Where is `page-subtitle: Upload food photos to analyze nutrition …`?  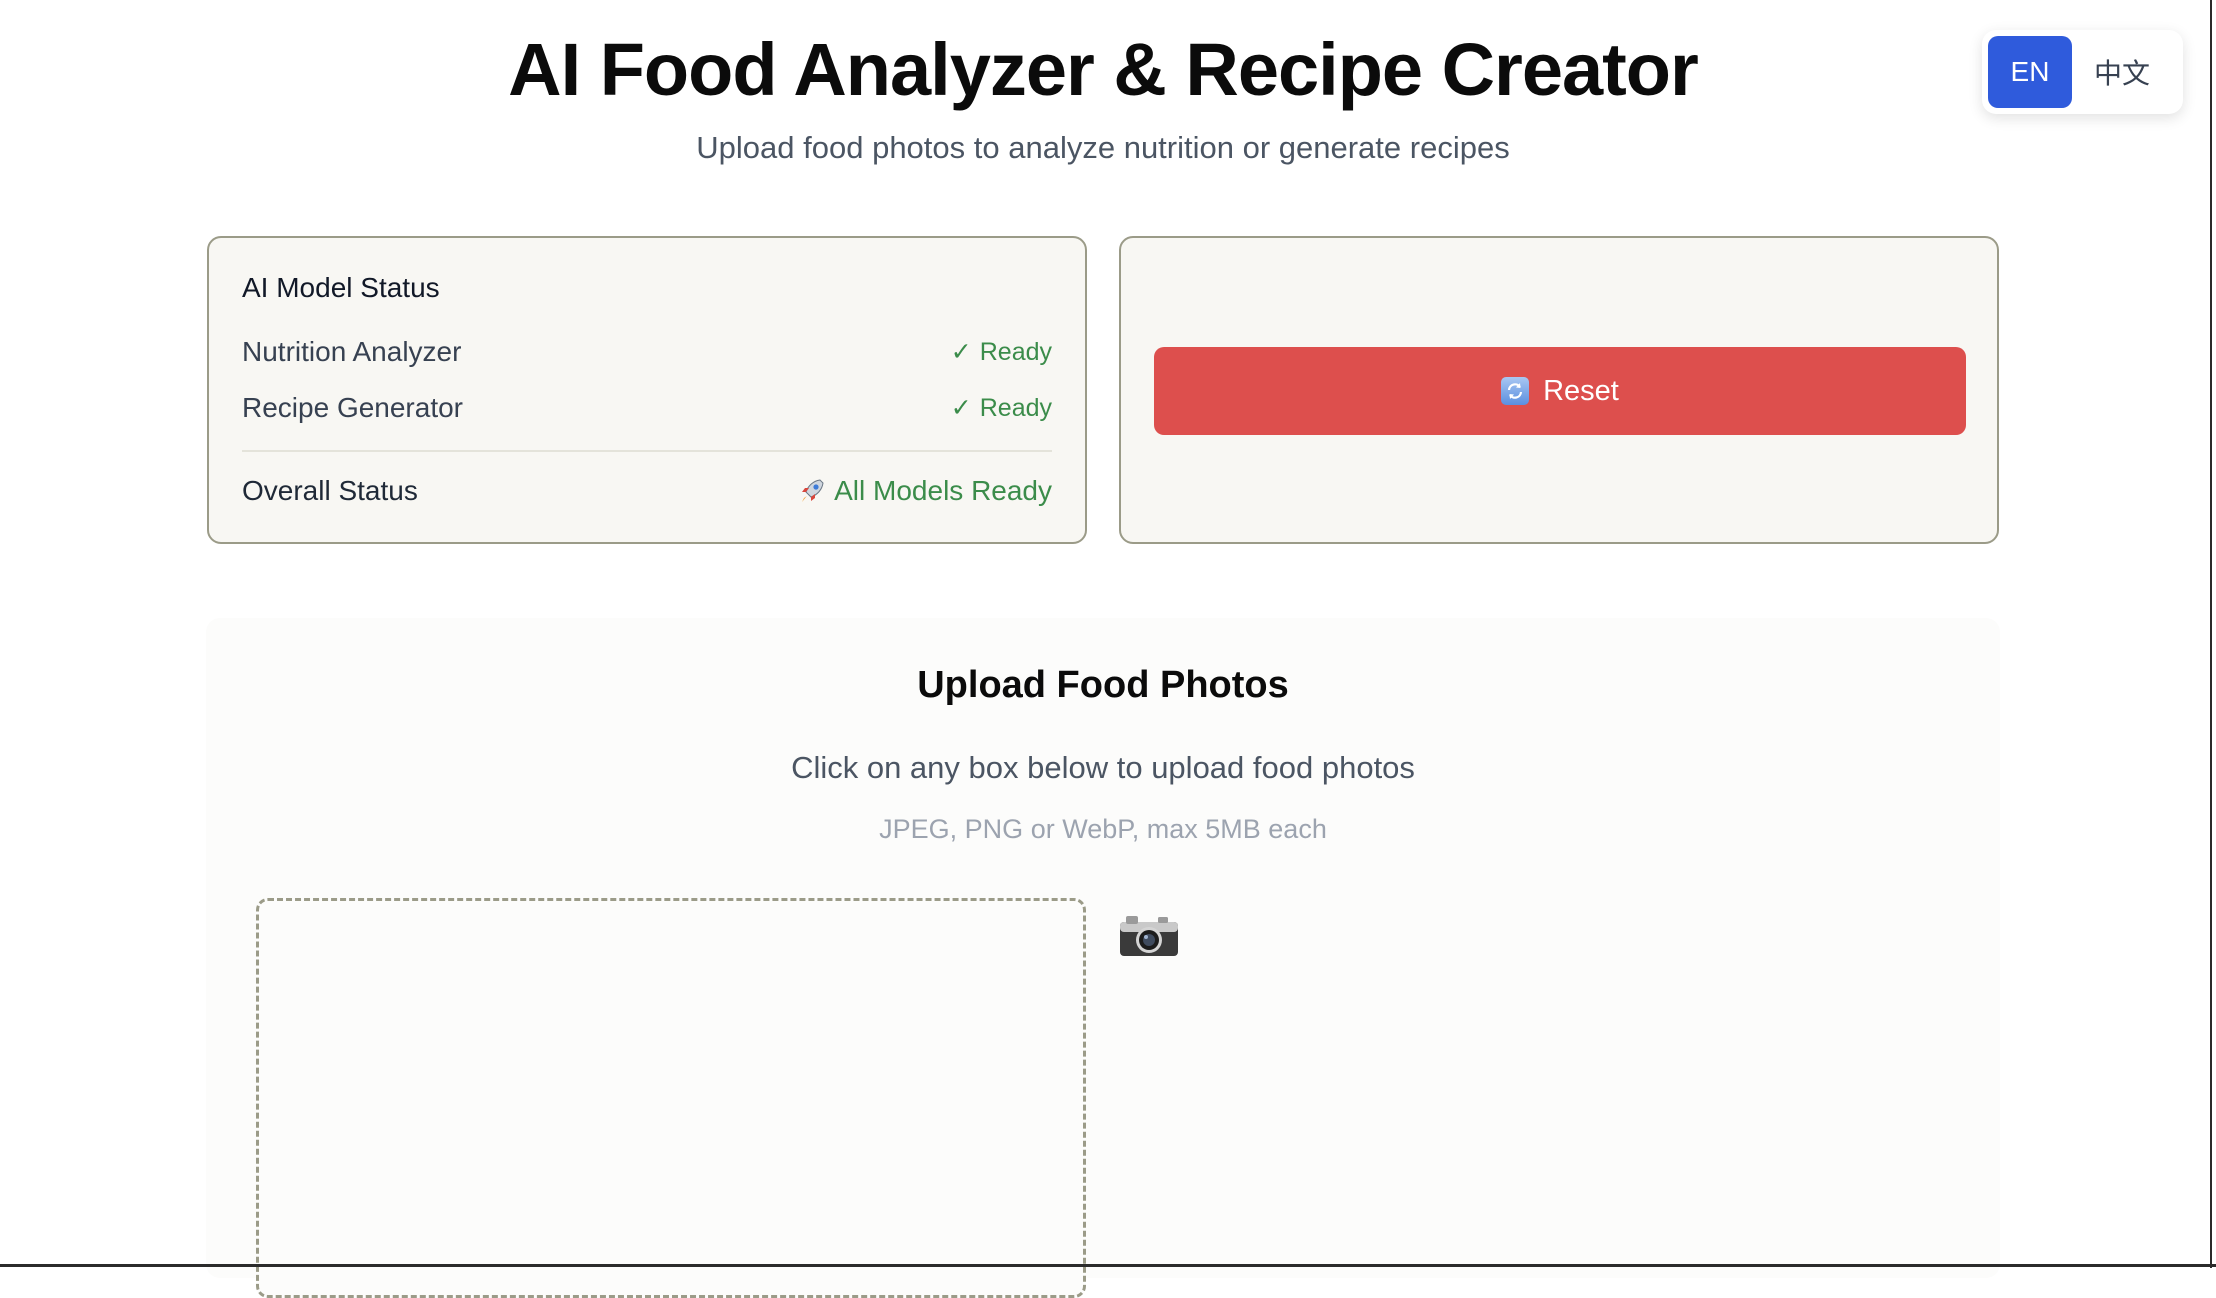 page-subtitle: Upload food photos to analyze nutrition … is located at coordinates (1103, 147).